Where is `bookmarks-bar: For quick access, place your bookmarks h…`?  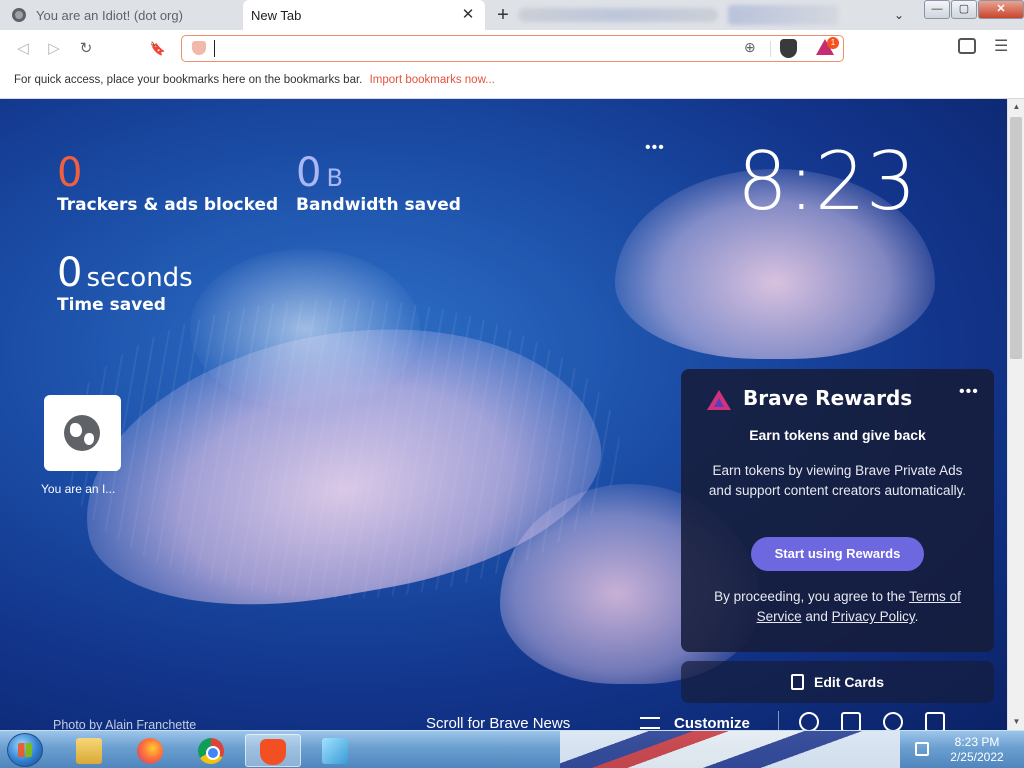
bookmarks-bar: For quick access, place your bookmarks h… is located at coordinates (512, 82).